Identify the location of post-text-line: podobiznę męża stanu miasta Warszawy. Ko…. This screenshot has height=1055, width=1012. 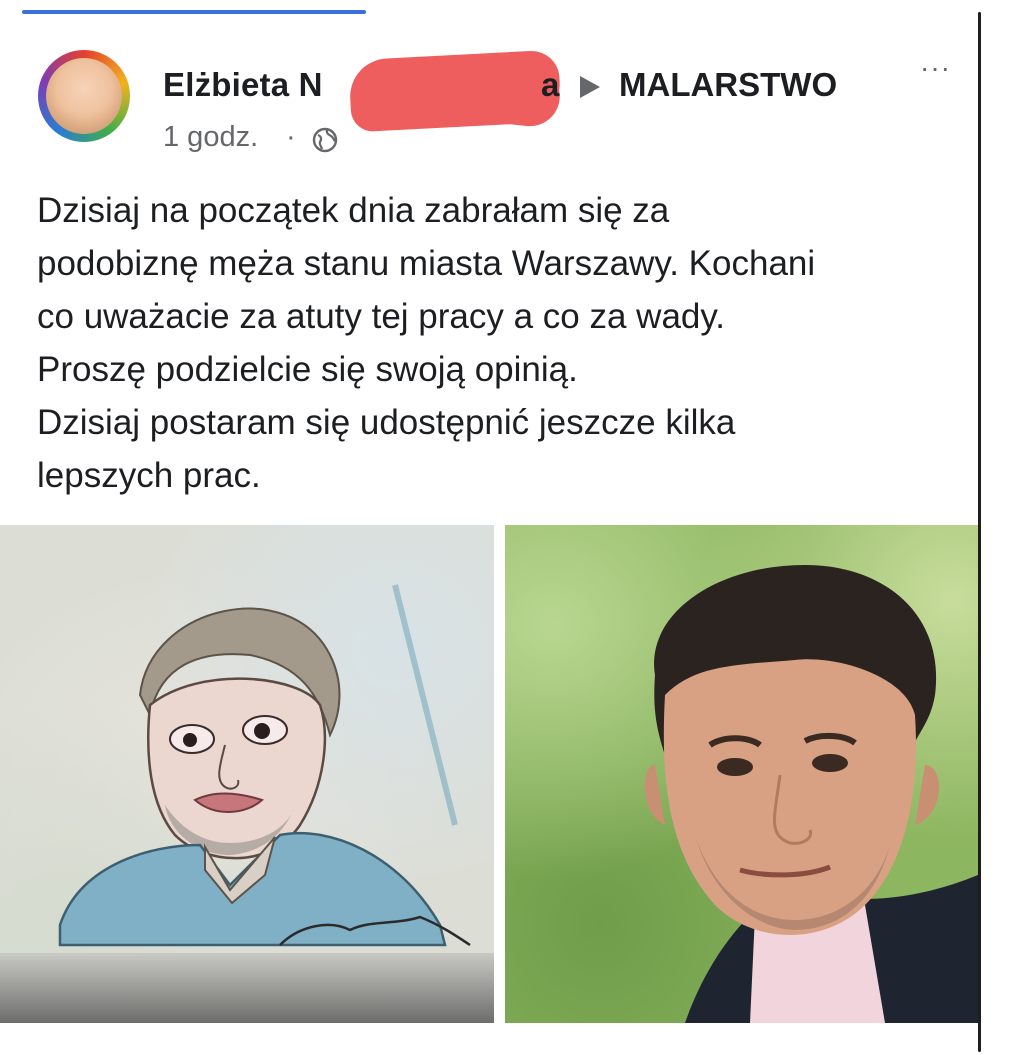
(426, 263).